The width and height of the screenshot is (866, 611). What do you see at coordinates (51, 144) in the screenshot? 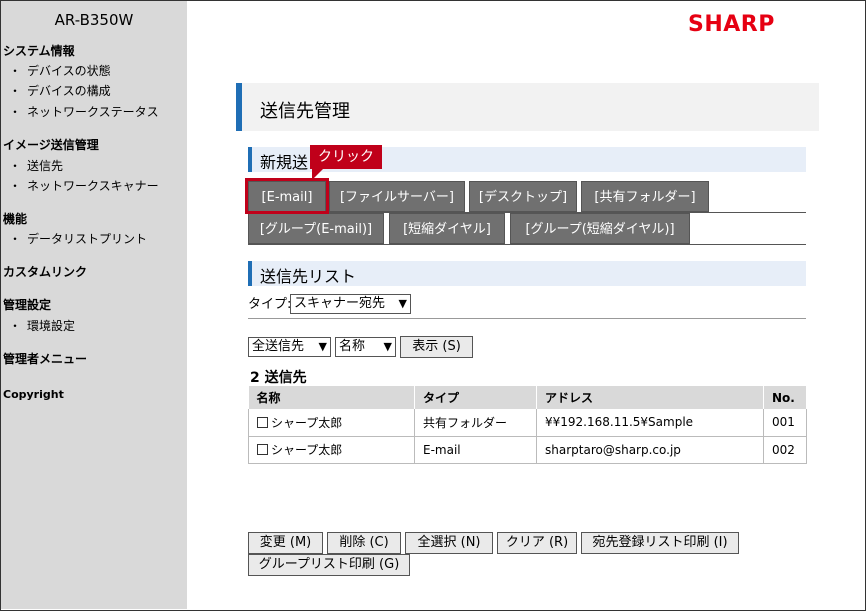
I see `sidebar-section-image-send: イメージ送信管理` at bounding box center [51, 144].